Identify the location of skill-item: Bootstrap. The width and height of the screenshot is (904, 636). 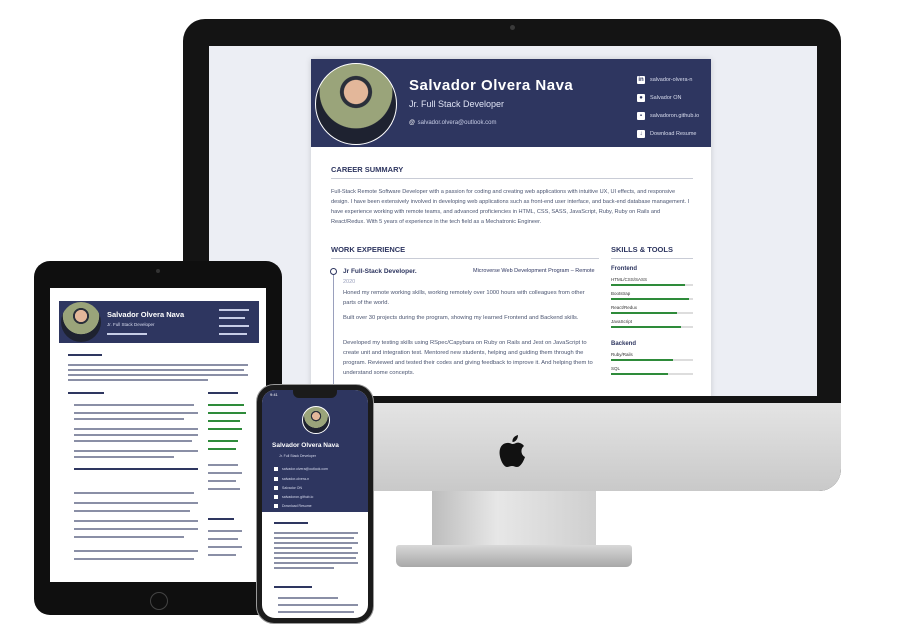
(652, 295).